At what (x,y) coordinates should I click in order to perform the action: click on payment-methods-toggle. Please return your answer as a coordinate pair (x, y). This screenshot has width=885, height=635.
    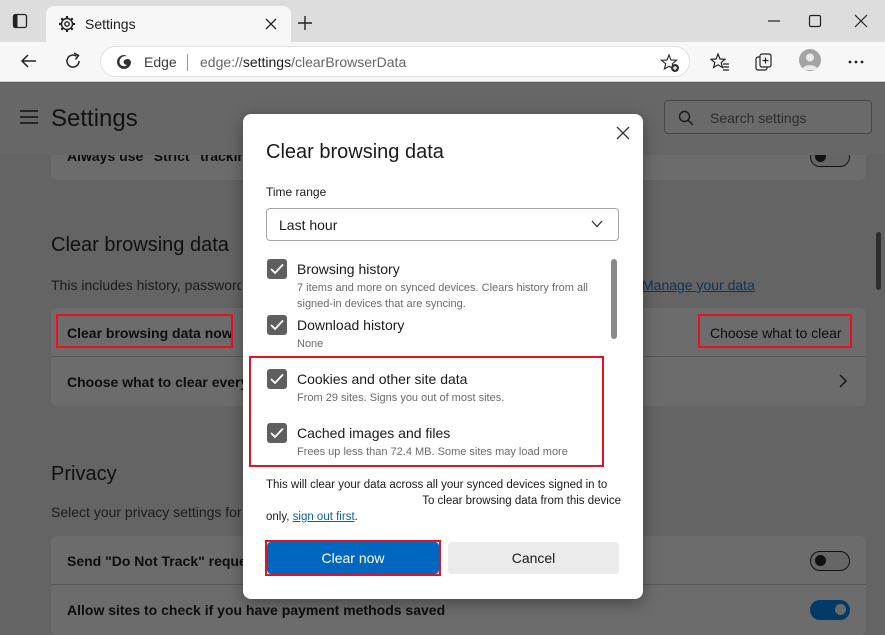
    Looking at the image, I should click on (830, 610).